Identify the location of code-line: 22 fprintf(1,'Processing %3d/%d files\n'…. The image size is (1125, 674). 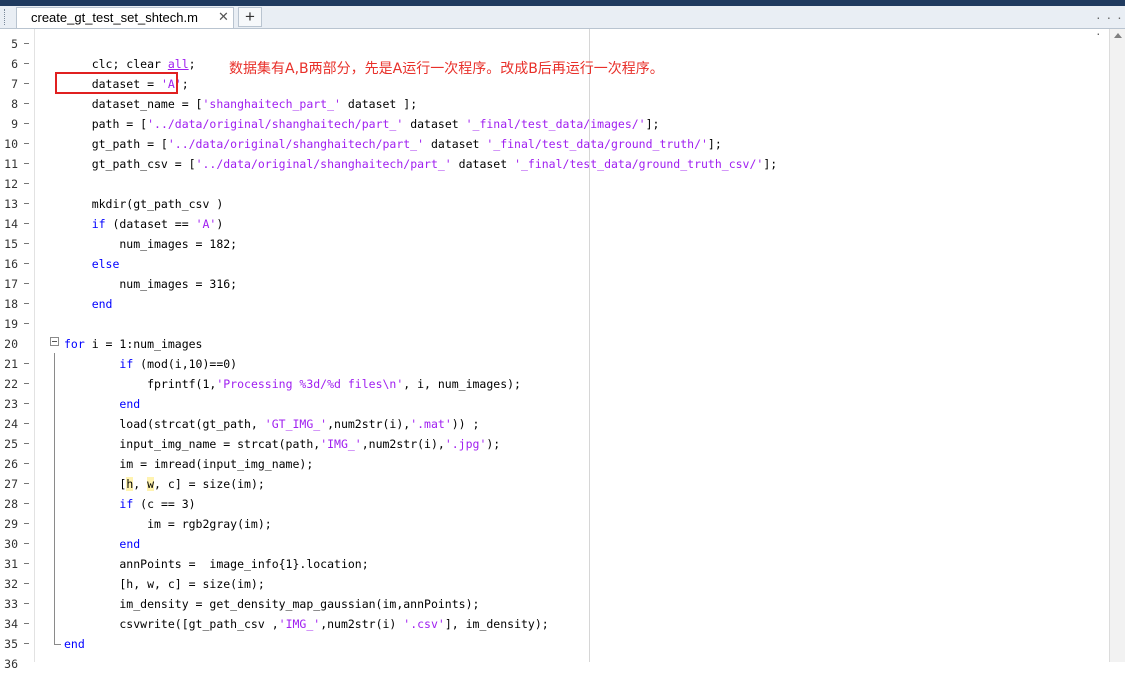
(562, 384).